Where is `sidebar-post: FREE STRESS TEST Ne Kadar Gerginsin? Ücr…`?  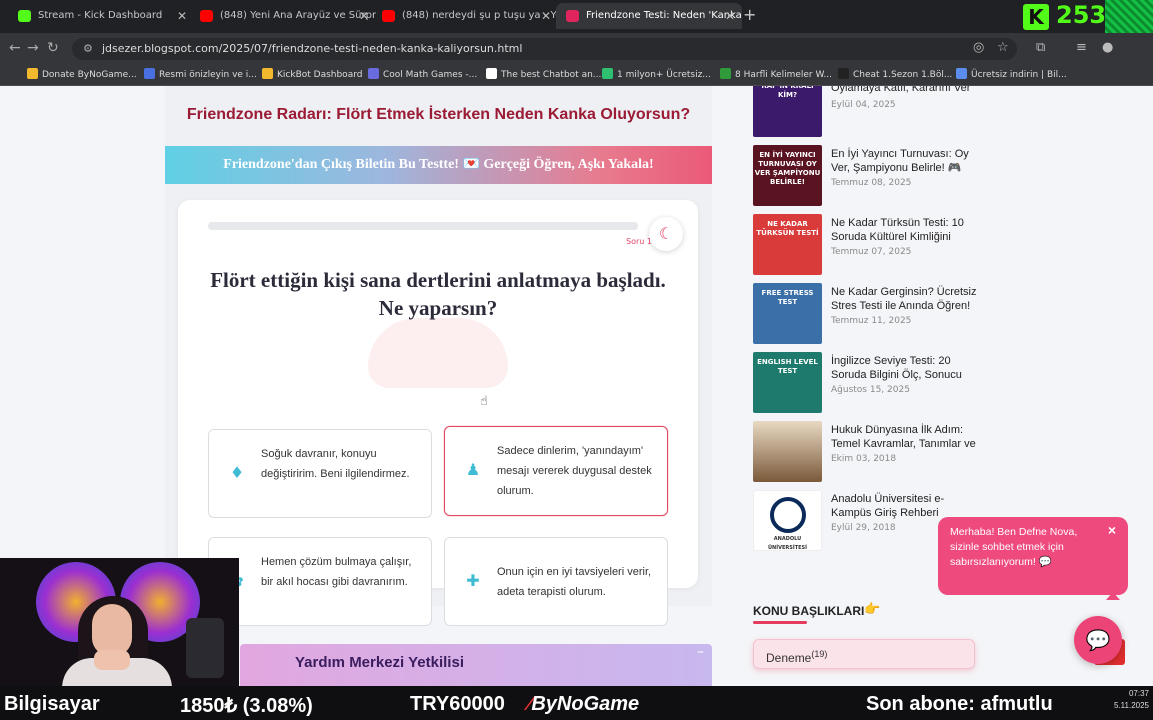 sidebar-post: FREE STRESS TEST Ne Kadar Gerginsin? Ücr… is located at coordinates (865, 314).